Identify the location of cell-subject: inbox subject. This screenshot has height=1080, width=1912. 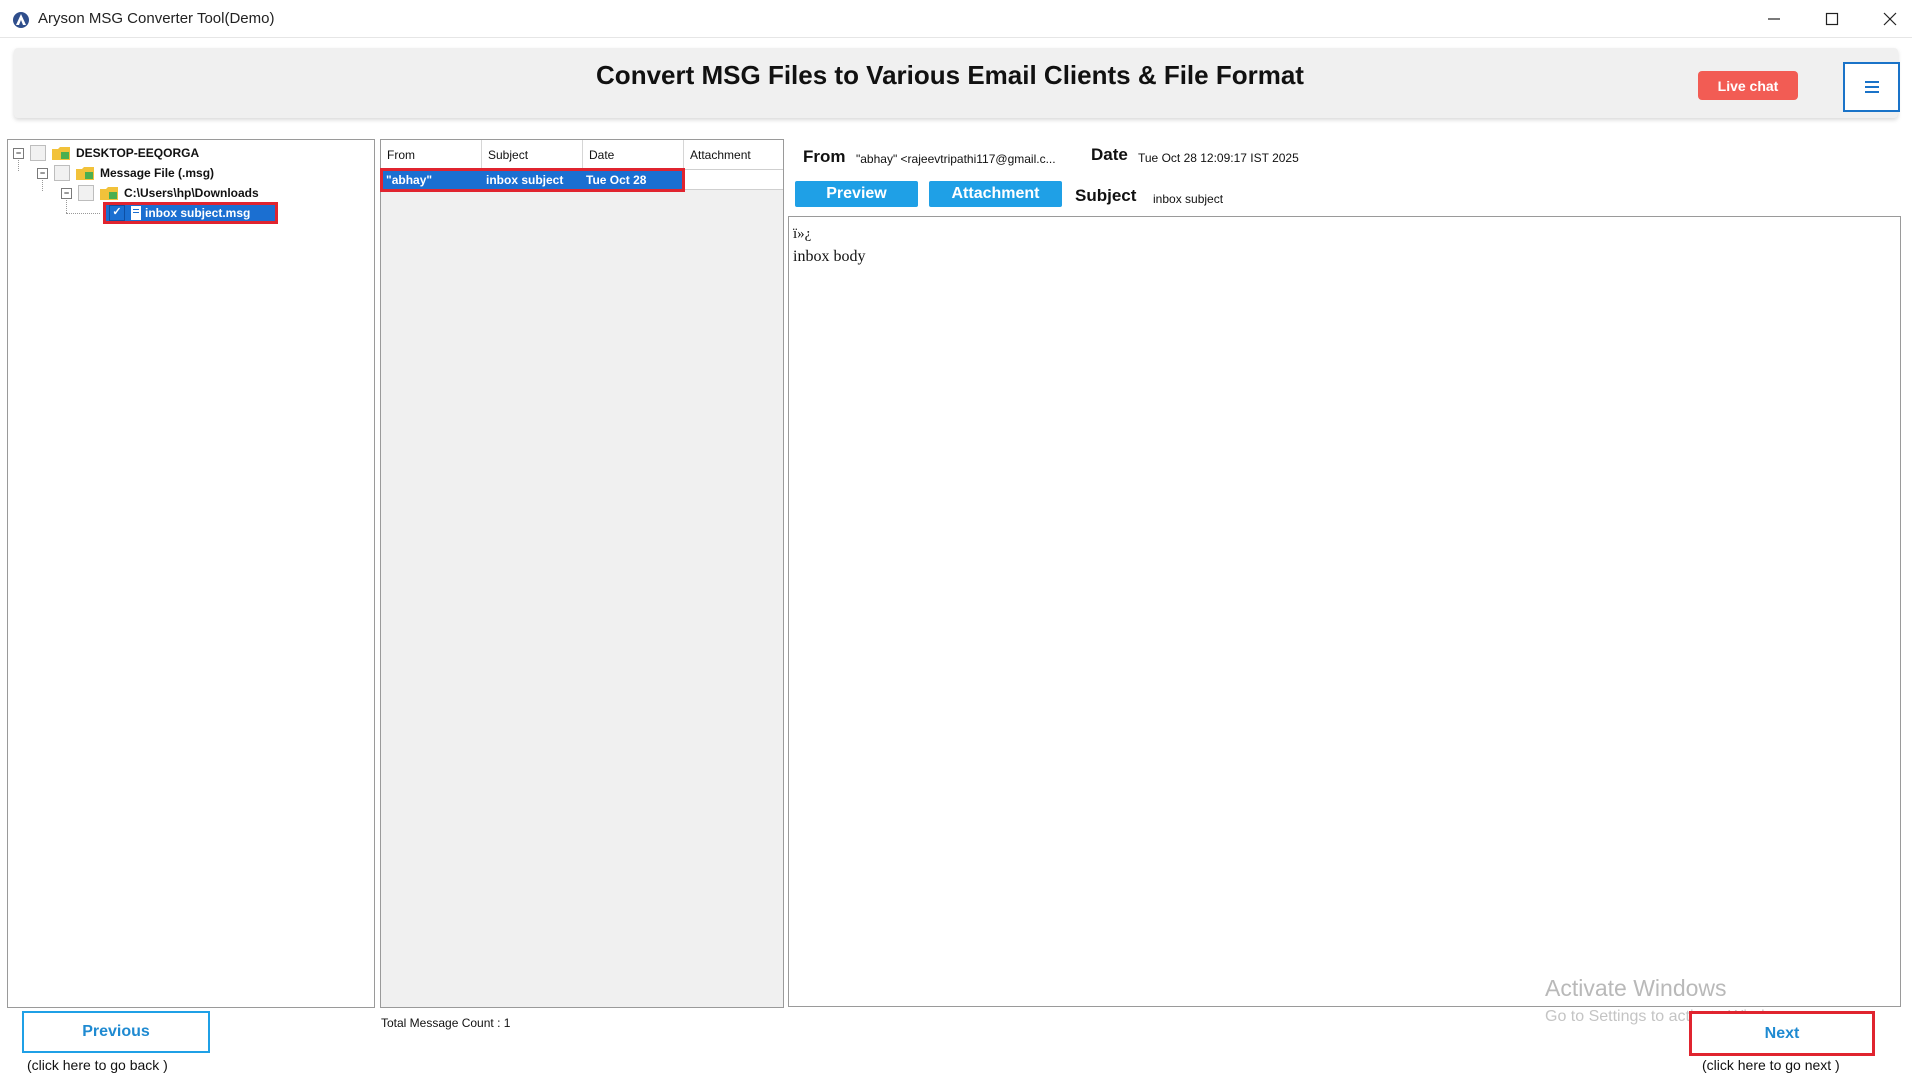
(525, 180).